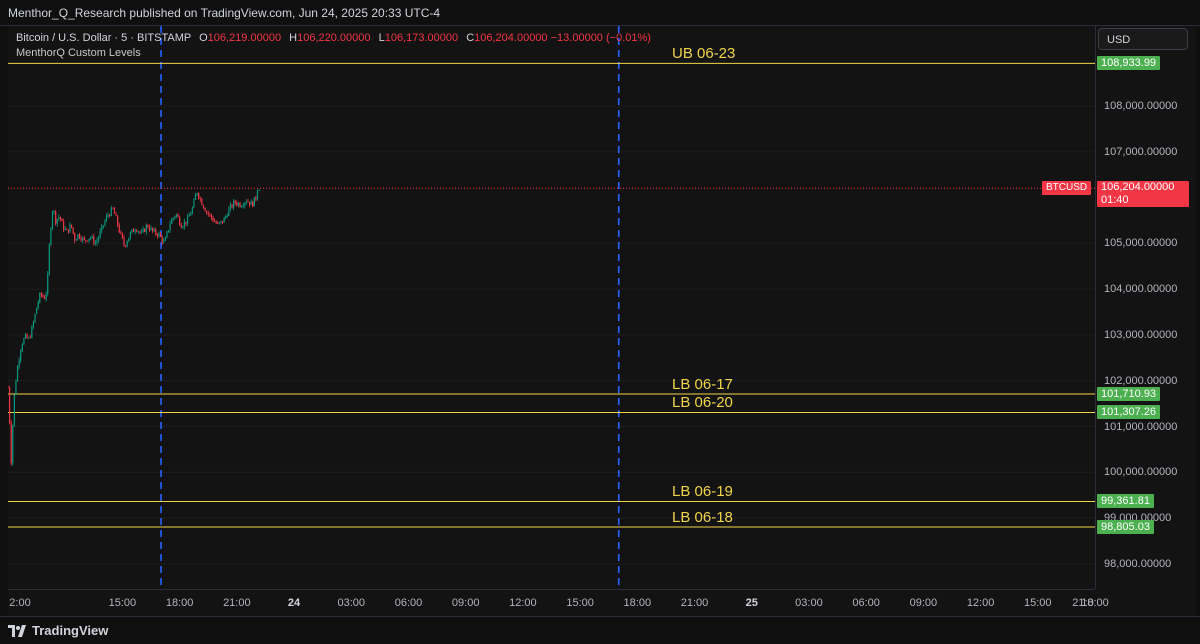 This screenshot has width=1200, height=644. Describe the element at coordinates (103, 38) in the screenshot. I see `symbol-description: Bitcoin / U.S. Dollar · 5 · BITSTAMP` at that location.